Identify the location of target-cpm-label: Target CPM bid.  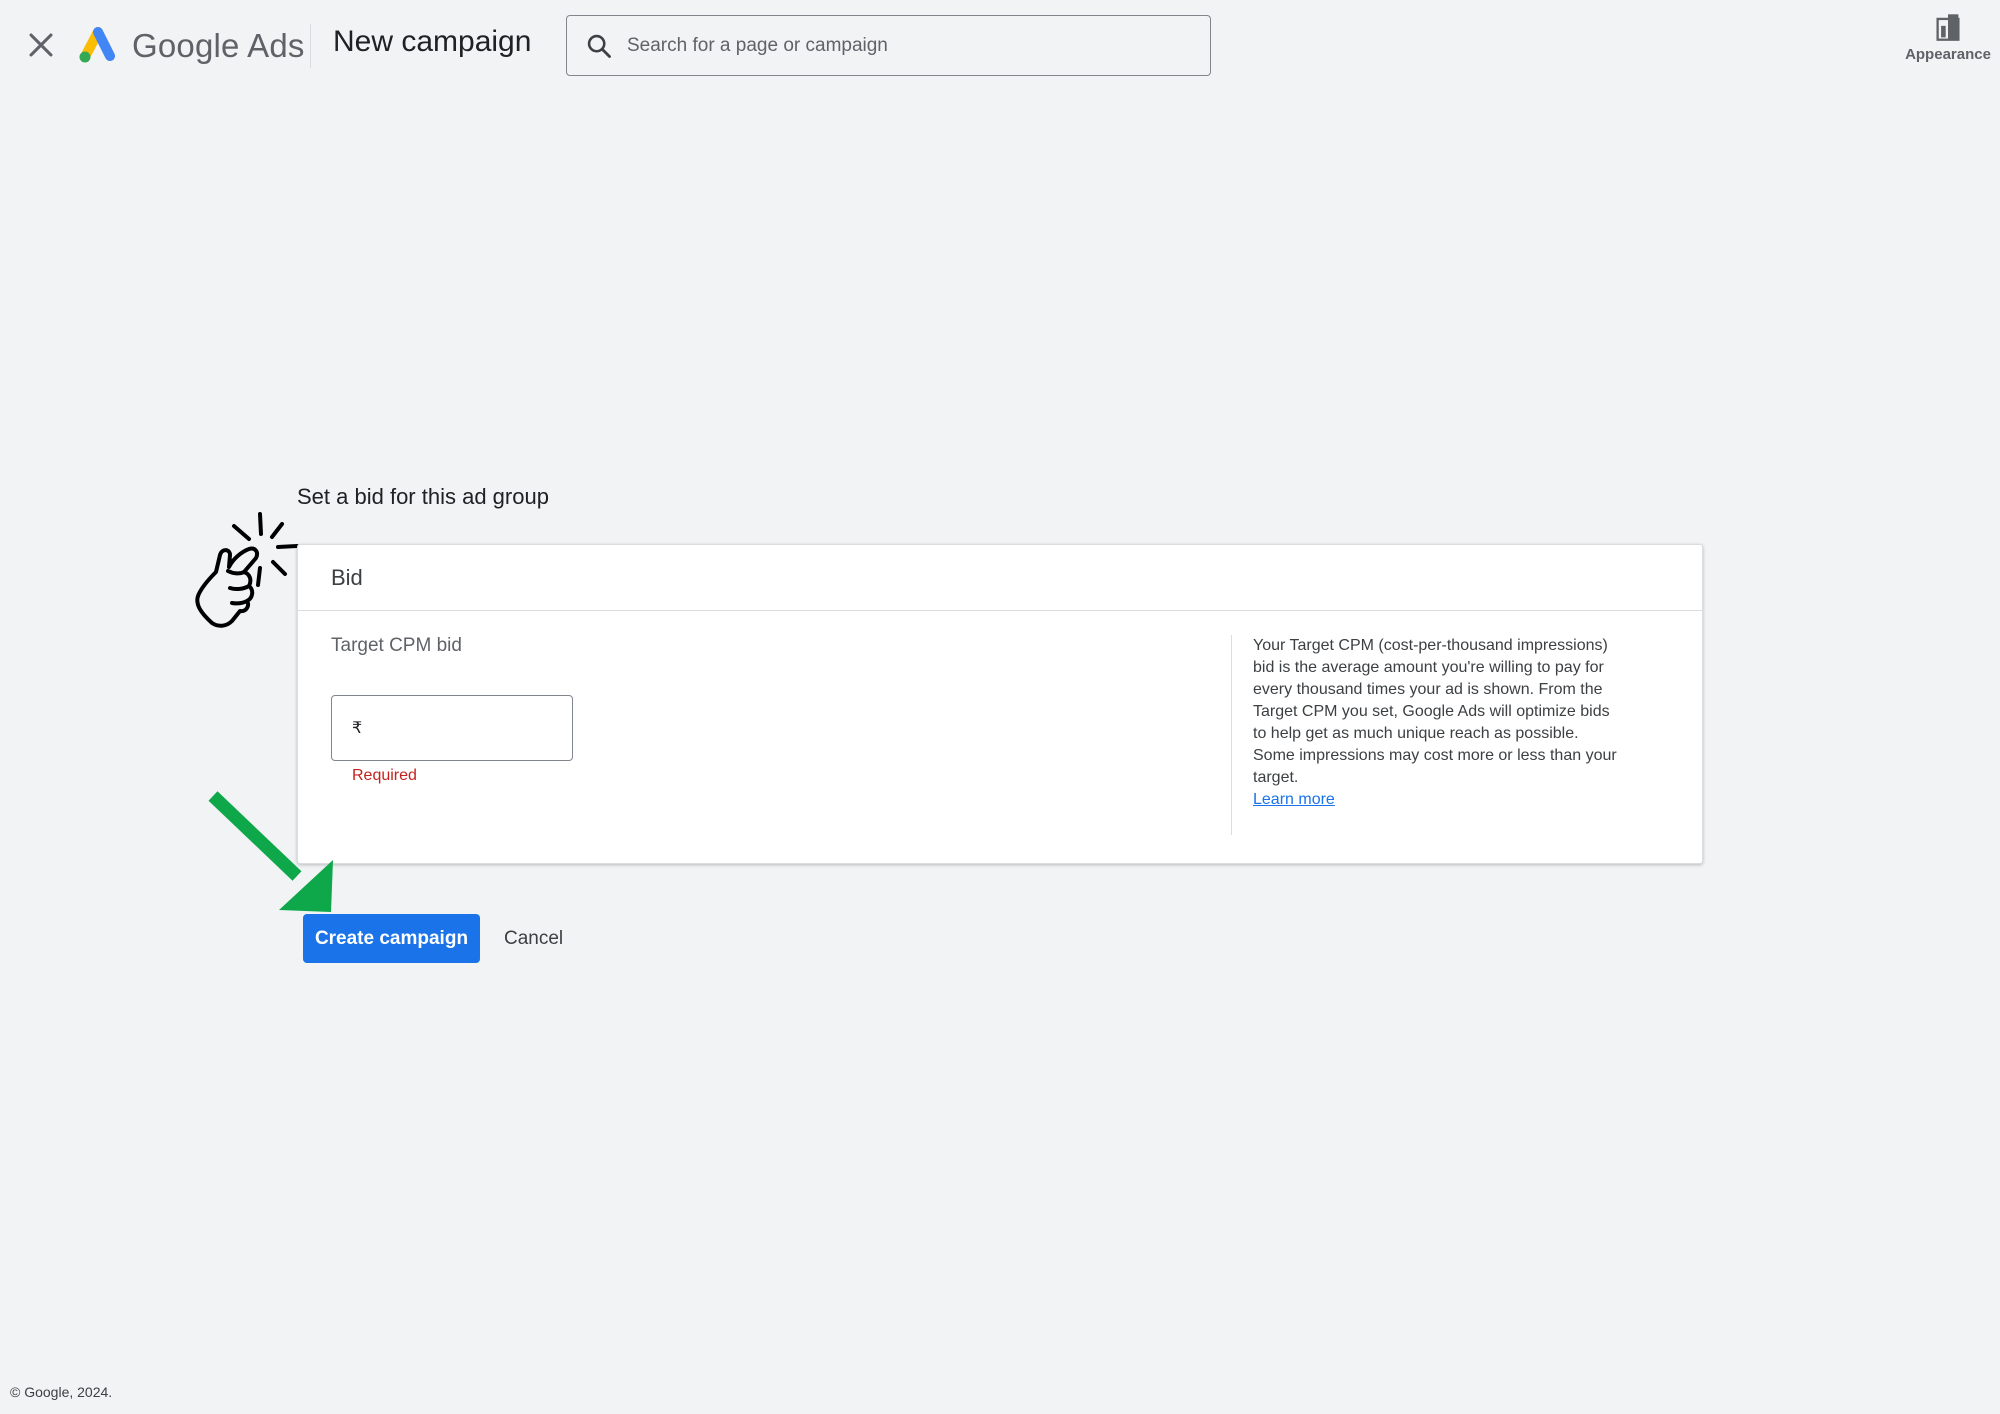
(396, 645).